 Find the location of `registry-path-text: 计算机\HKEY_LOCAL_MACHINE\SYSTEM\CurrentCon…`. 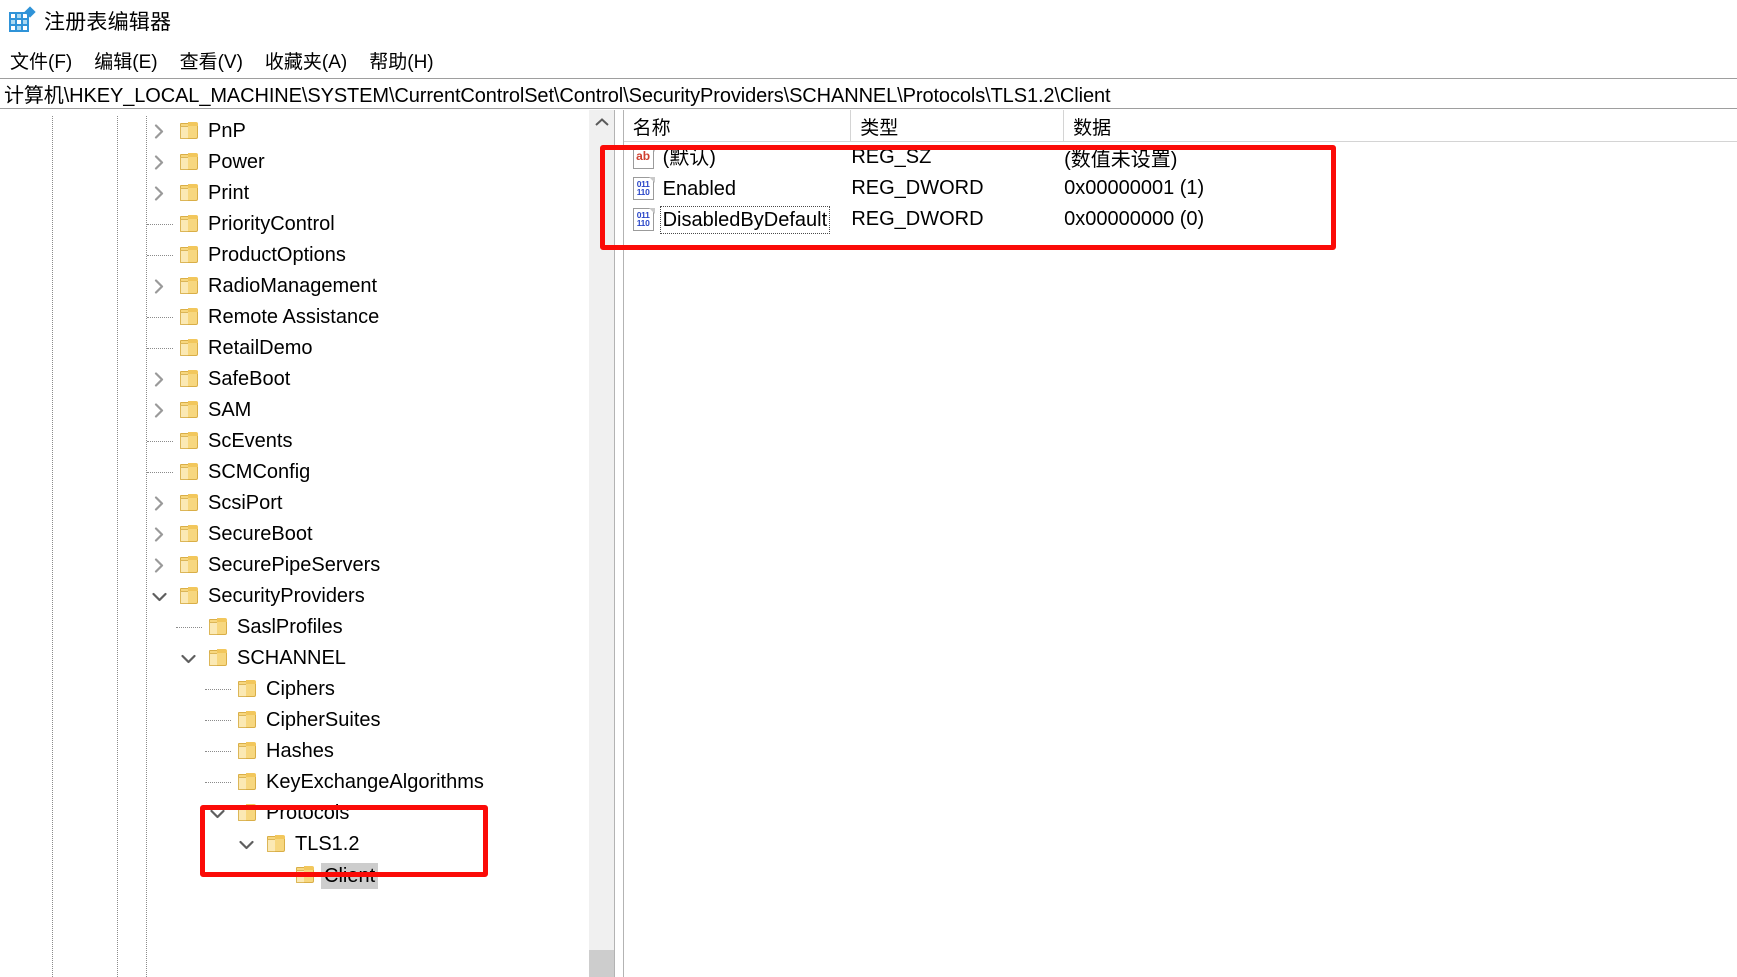

registry-path-text: 计算机\HKEY_LOCAL_MACHINE\SYSTEM\CurrentCon… is located at coordinates (557, 96).